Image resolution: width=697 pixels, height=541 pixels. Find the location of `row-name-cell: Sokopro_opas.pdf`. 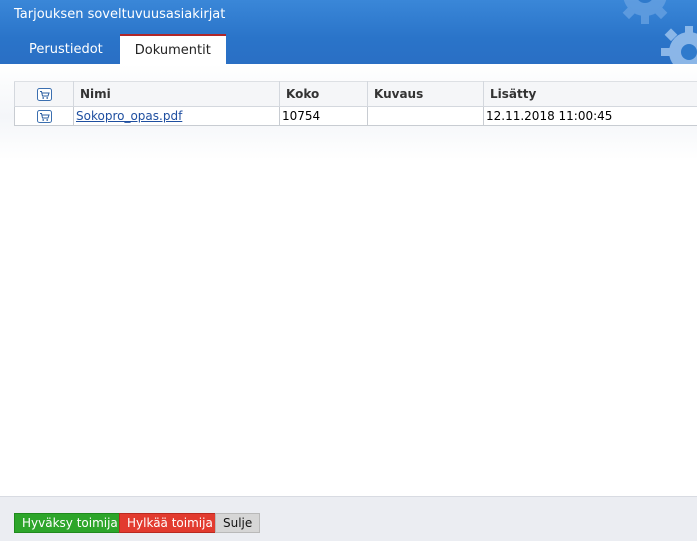

row-name-cell: Sokopro_opas.pdf is located at coordinates (177, 116).